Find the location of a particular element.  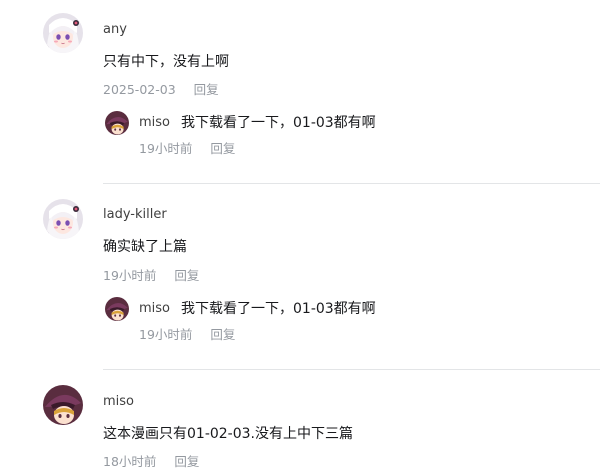

comment-meta: 18小时前 回复 is located at coordinates (151, 462).